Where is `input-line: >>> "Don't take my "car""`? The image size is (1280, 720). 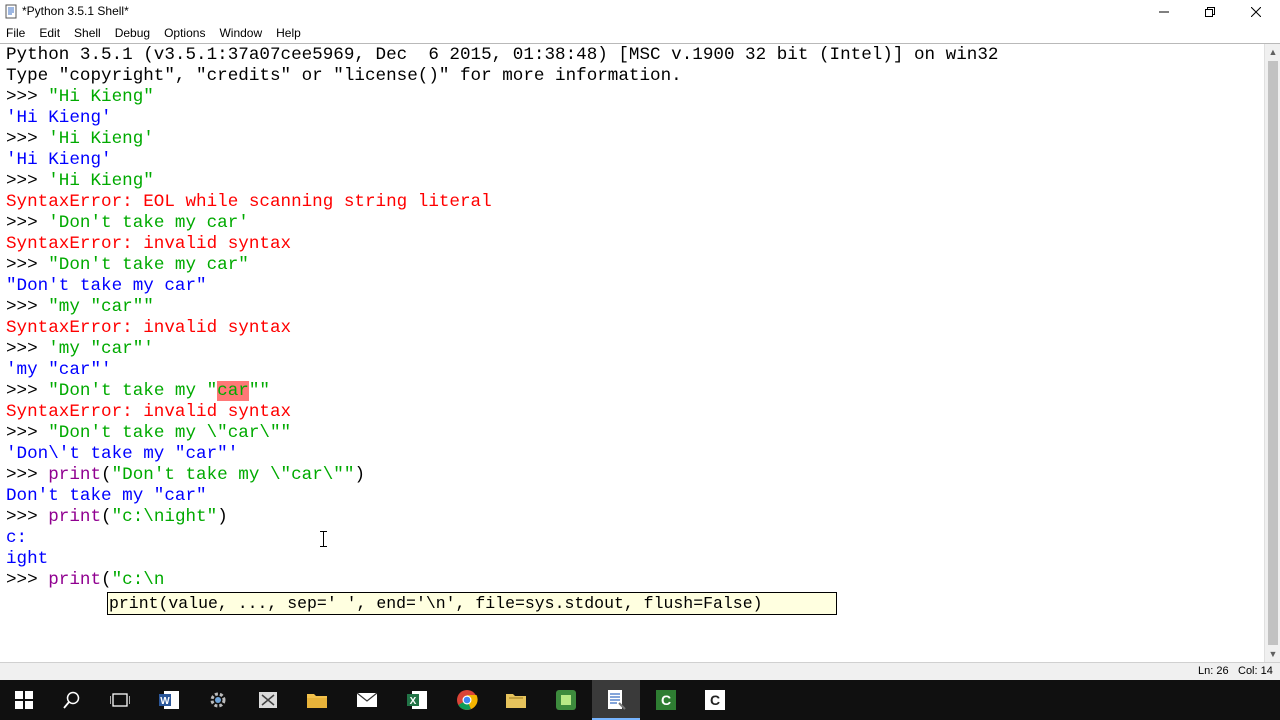 input-line: >>> "Don't take my "car"" is located at coordinates (138, 391).